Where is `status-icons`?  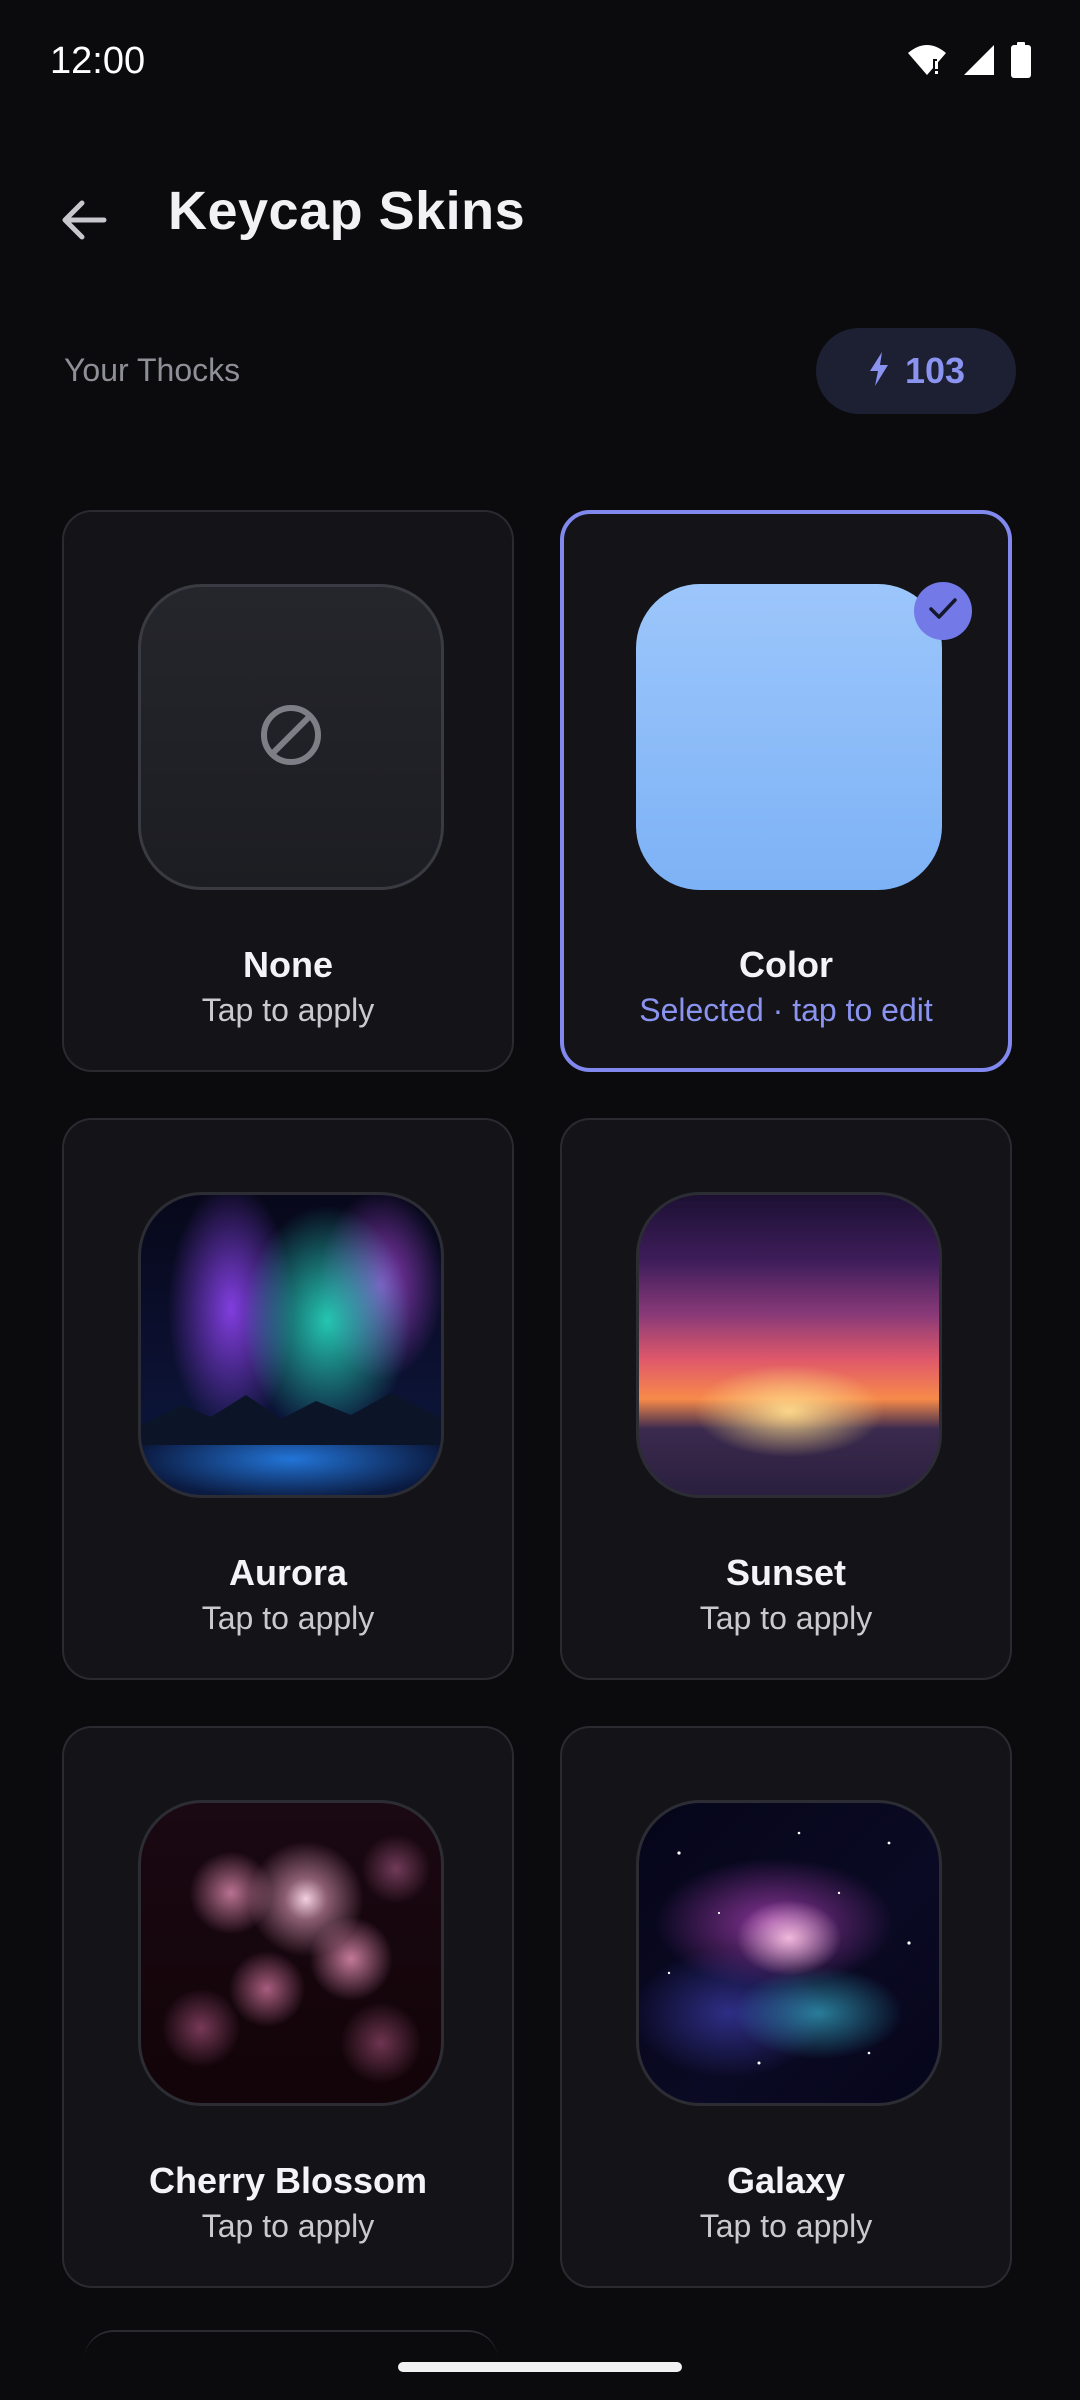
status-icons is located at coordinates (969, 60).